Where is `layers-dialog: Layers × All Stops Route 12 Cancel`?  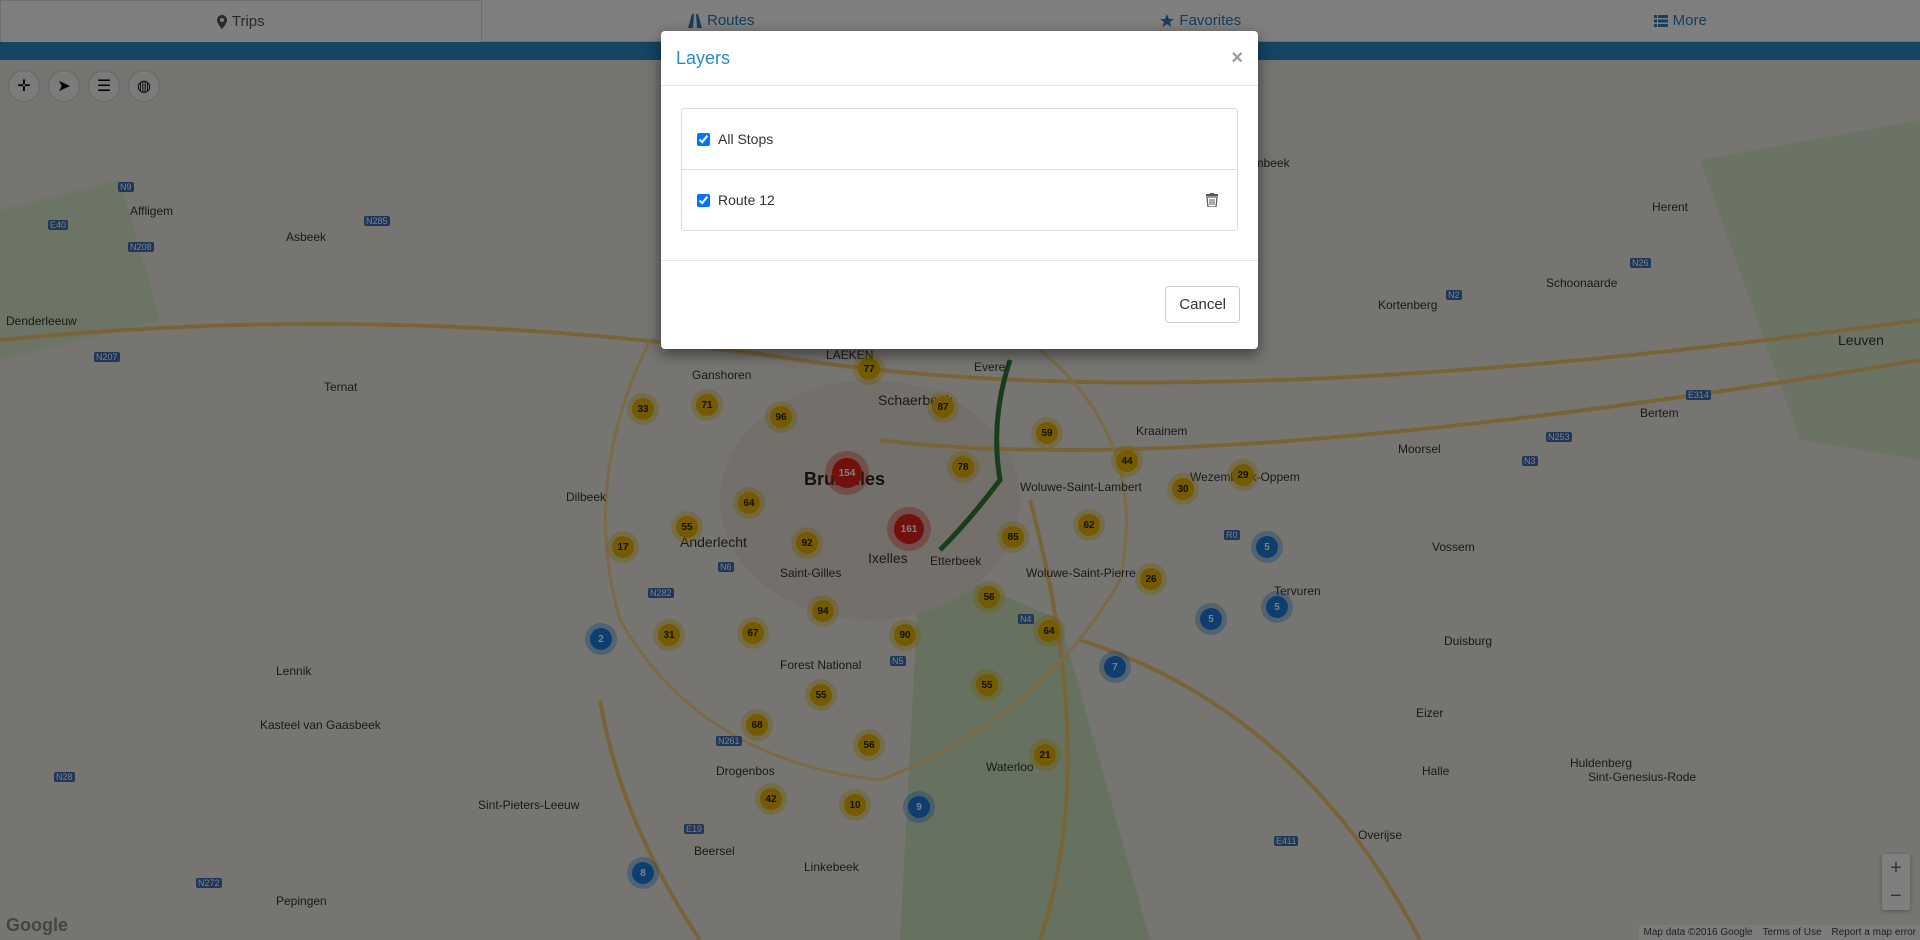
layers-dialog: Layers × All Stops Route 12 Cancel is located at coordinates (959, 190).